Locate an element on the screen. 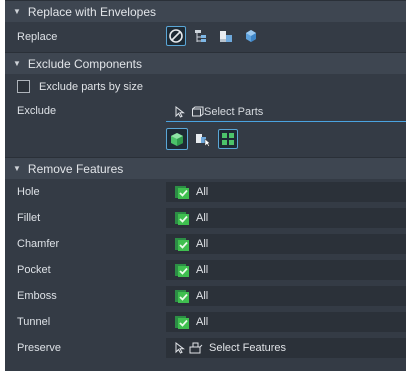 The height and width of the screenshot is (371, 411). assembly-parts-icon is located at coordinates (226, 36).